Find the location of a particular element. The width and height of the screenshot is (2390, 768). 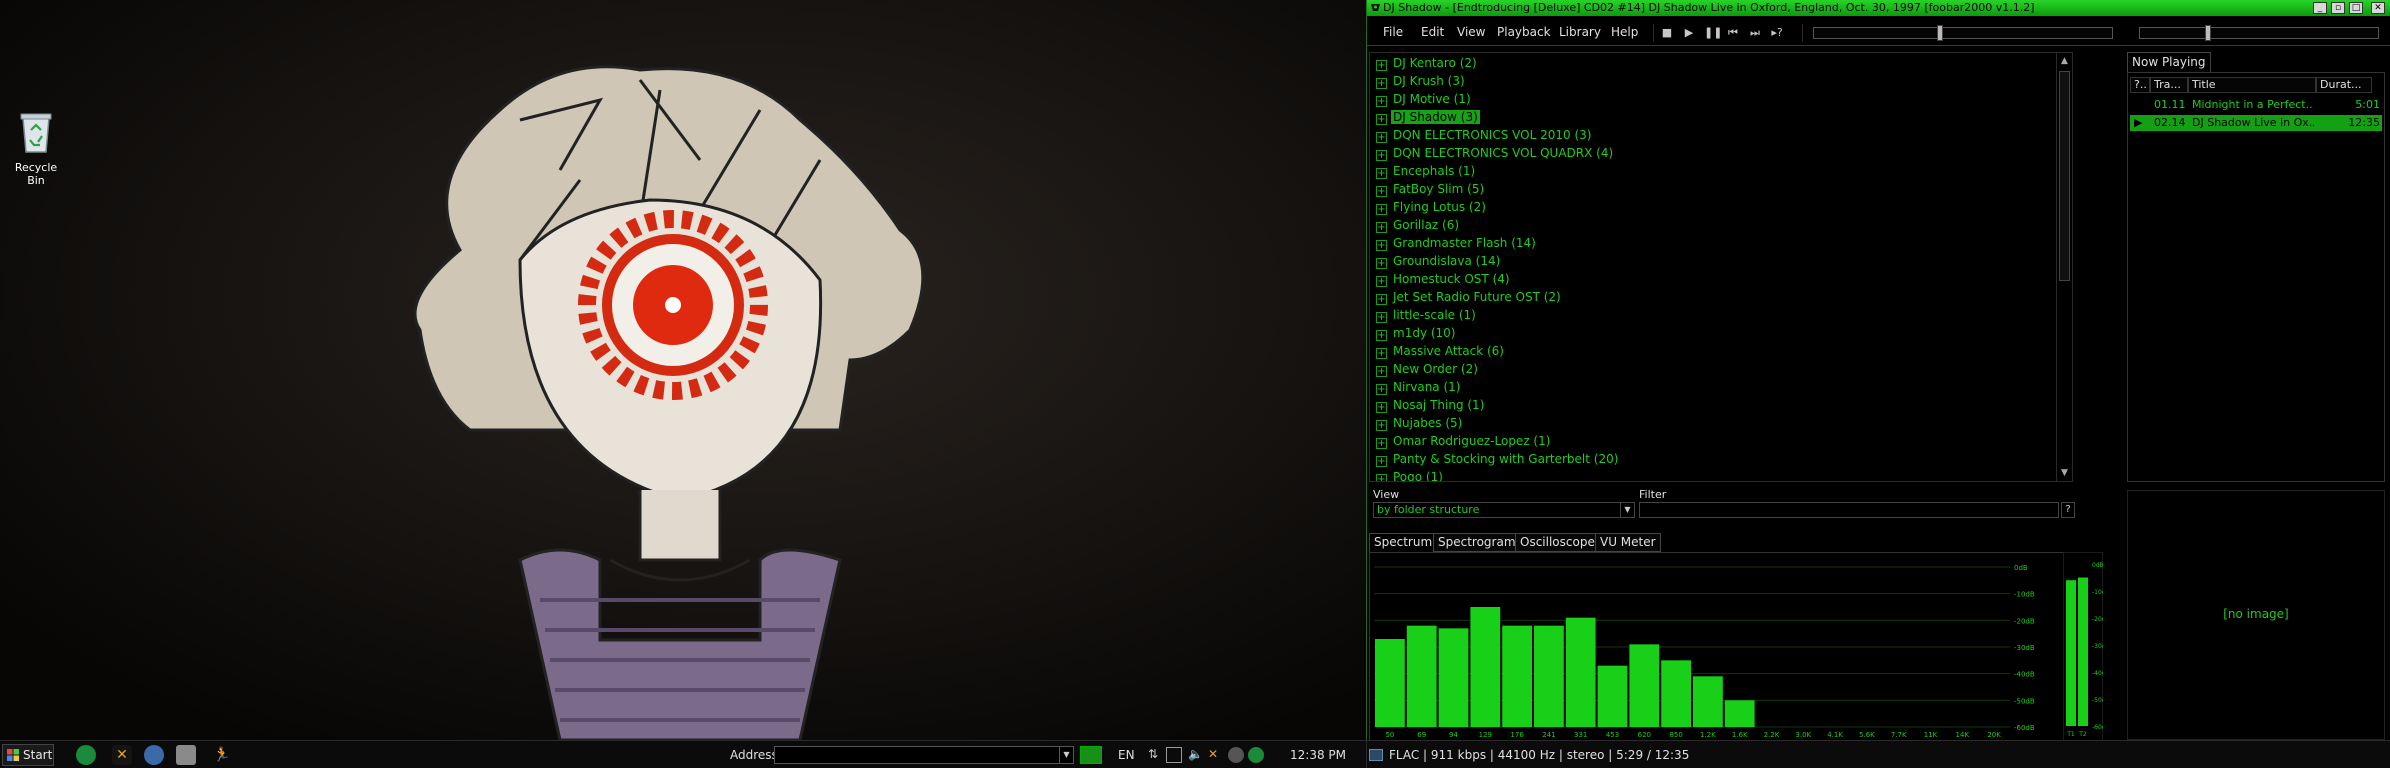

column-title: Title is located at coordinates (2252, 85).